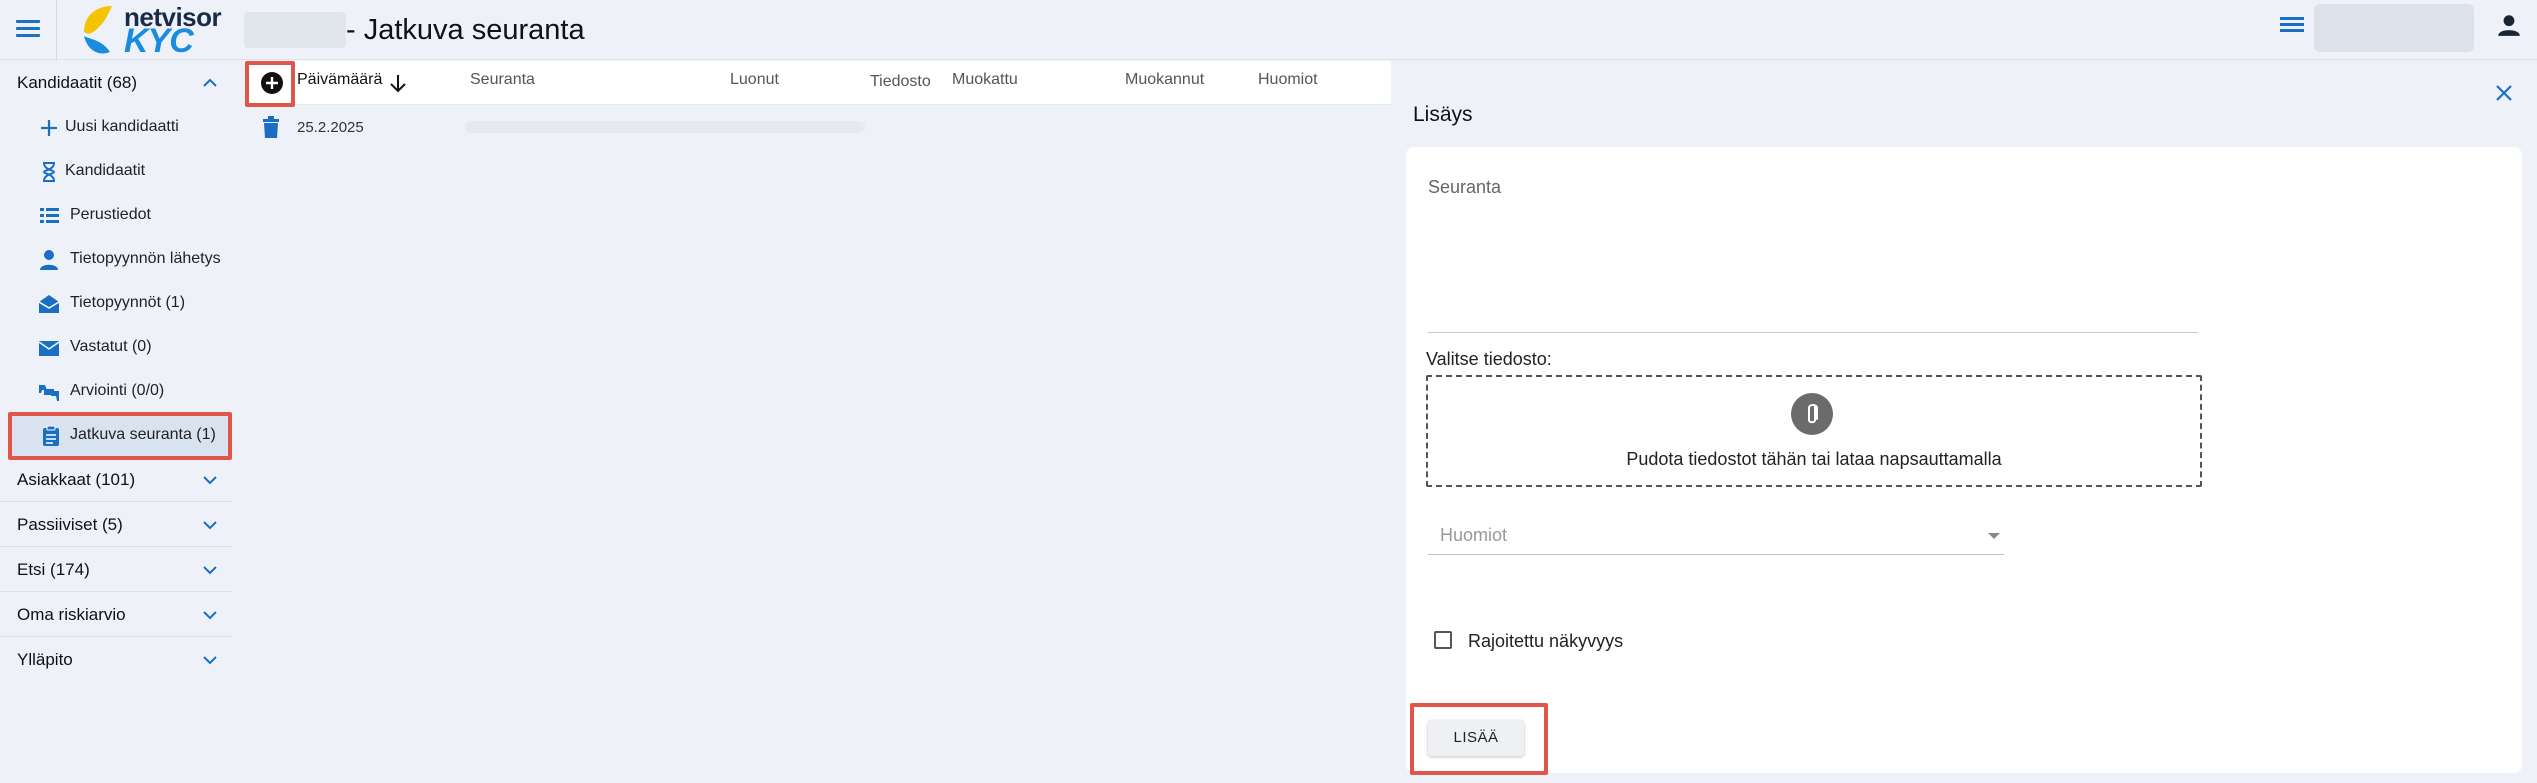  Describe the element at coordinates (1268, 30) in the screenshot. I see `top-bar: netvisor KYC - Jatkuva seuranta` at that location.